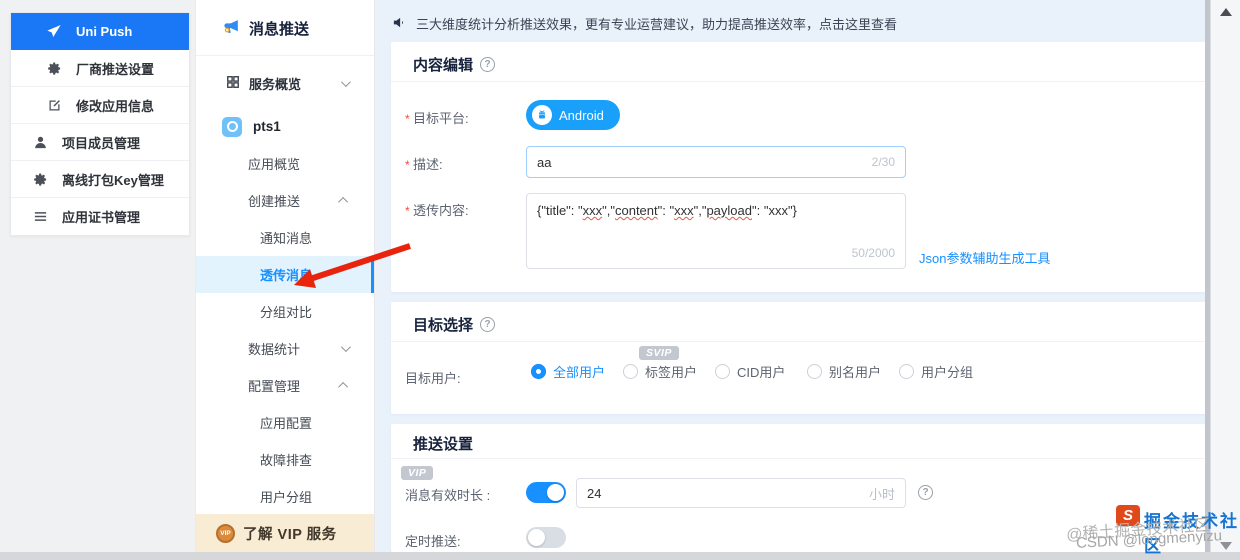 This screenshot has width=1240, height=560. I want to click on json-tool-link: Json参数辅助生成工具, so click(984, 257).